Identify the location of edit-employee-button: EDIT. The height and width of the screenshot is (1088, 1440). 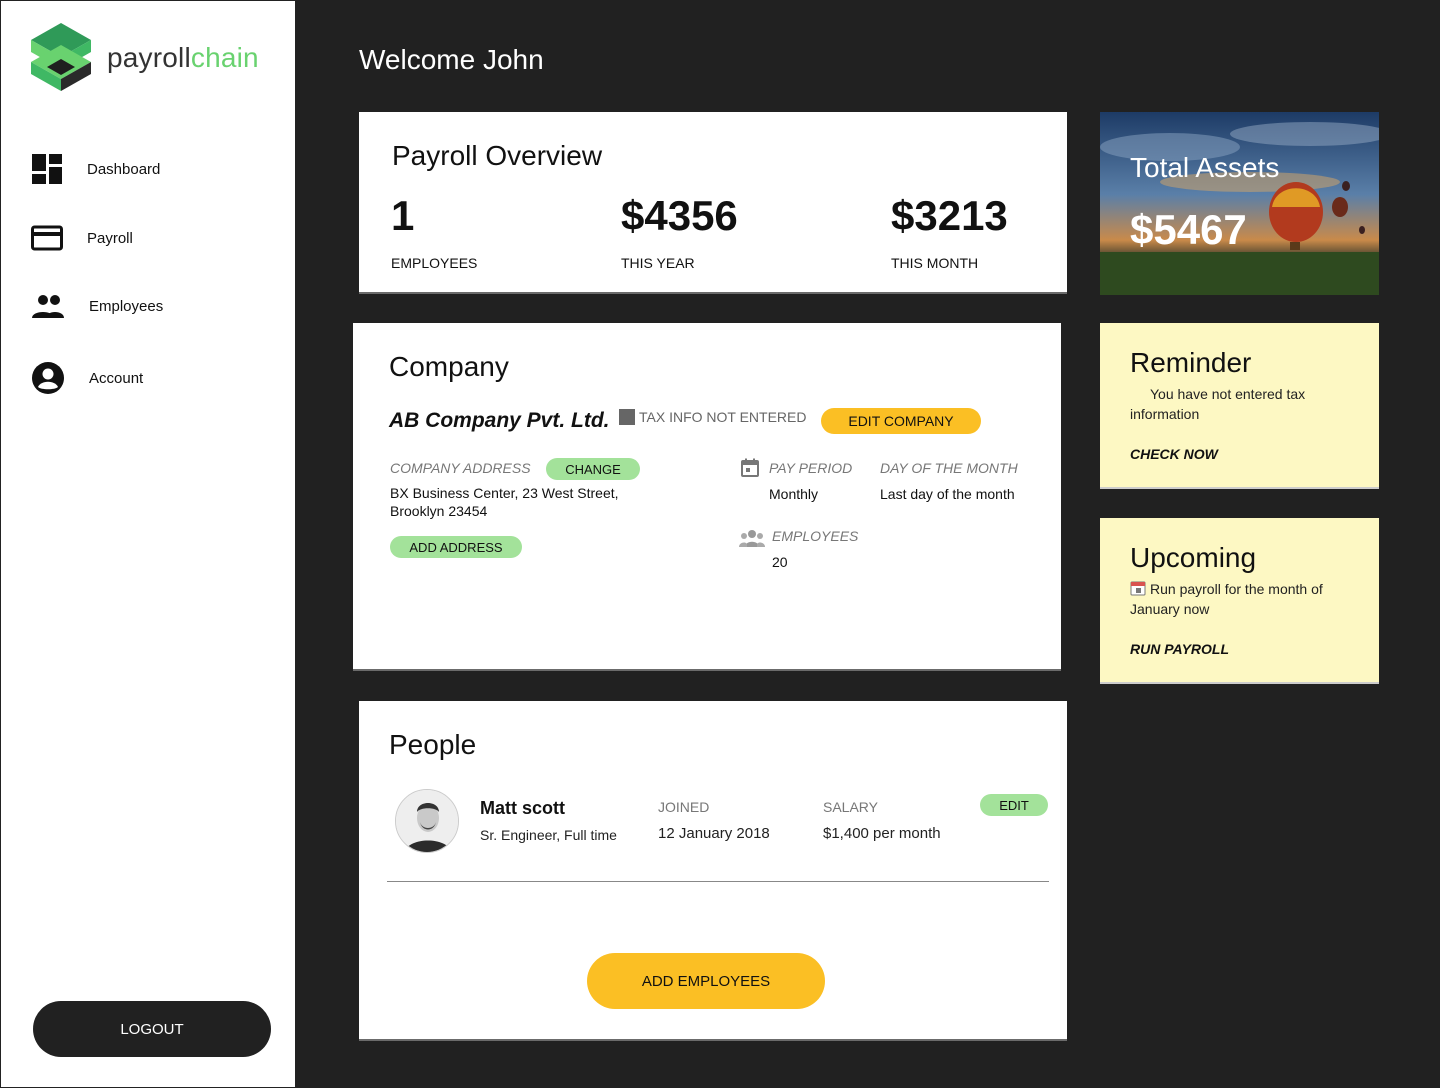
(1014, 805).